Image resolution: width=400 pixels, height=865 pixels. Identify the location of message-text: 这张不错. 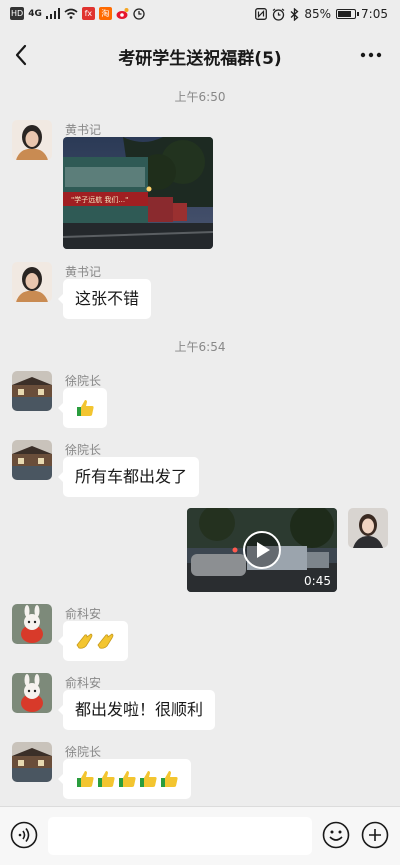
(107, 298).